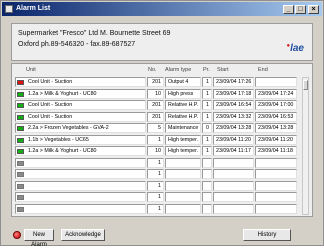 Image resolution: width=324 pixels, height=250 pixels. Describe the element at coordinates (276, 139) in the screenshot. I see `cell-end: 23/09/04 11:20` at that location.